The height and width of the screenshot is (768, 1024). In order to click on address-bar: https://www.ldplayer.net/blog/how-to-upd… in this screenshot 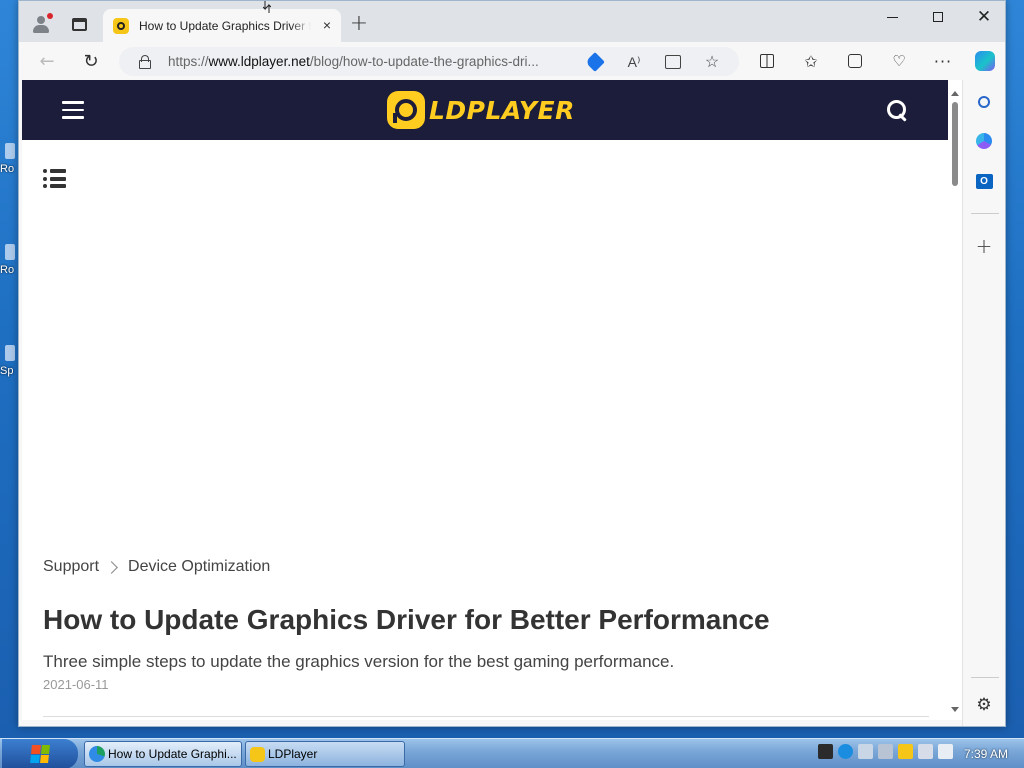, I will do `click(429, 61)`.